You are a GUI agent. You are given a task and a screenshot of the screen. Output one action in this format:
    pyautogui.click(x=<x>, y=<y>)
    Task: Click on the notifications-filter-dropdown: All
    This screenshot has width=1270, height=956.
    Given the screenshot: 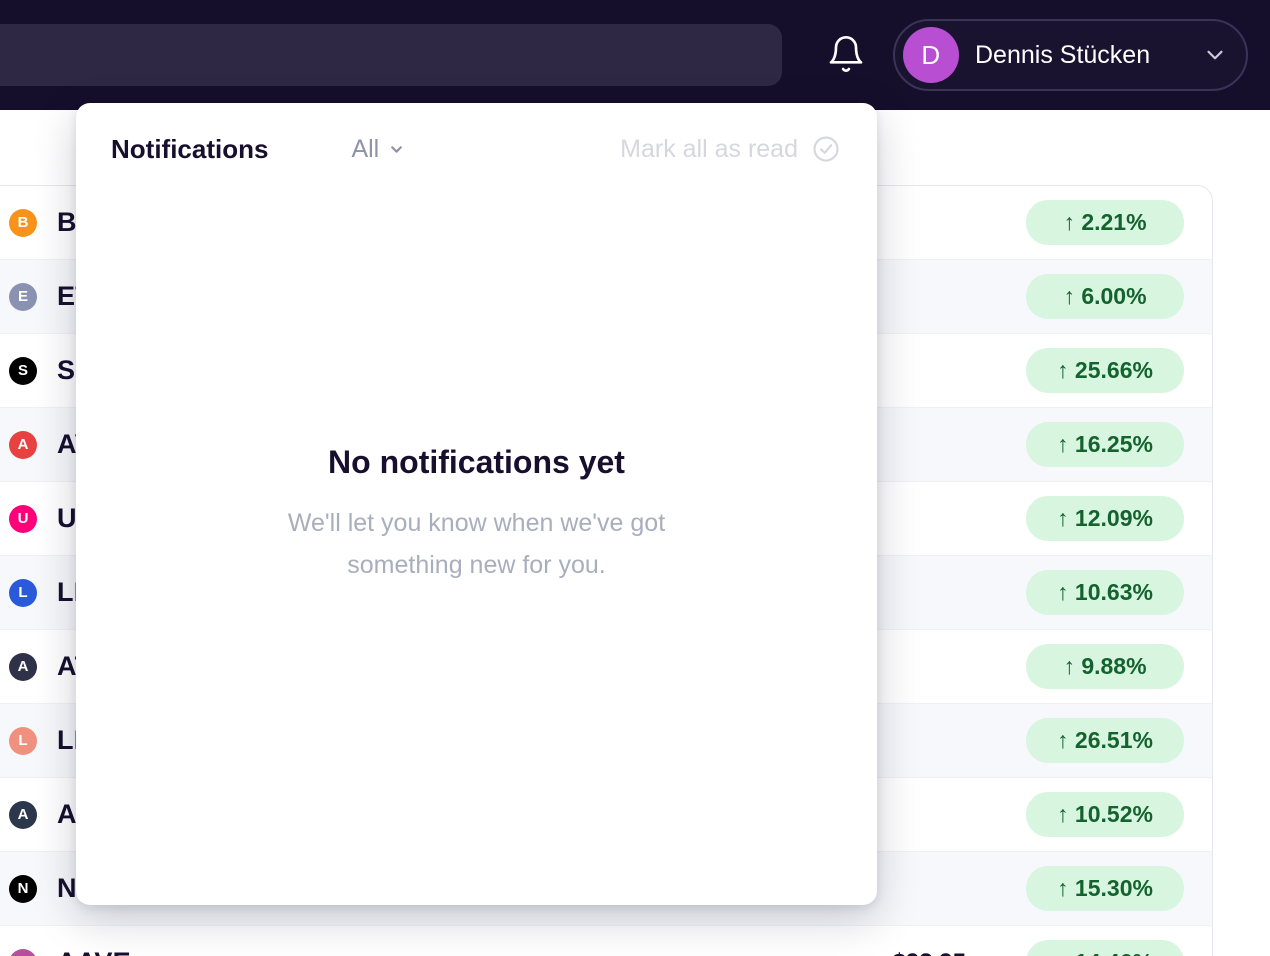 What is the action you would take?
    pyautogui.click(x=378, y=149)
    